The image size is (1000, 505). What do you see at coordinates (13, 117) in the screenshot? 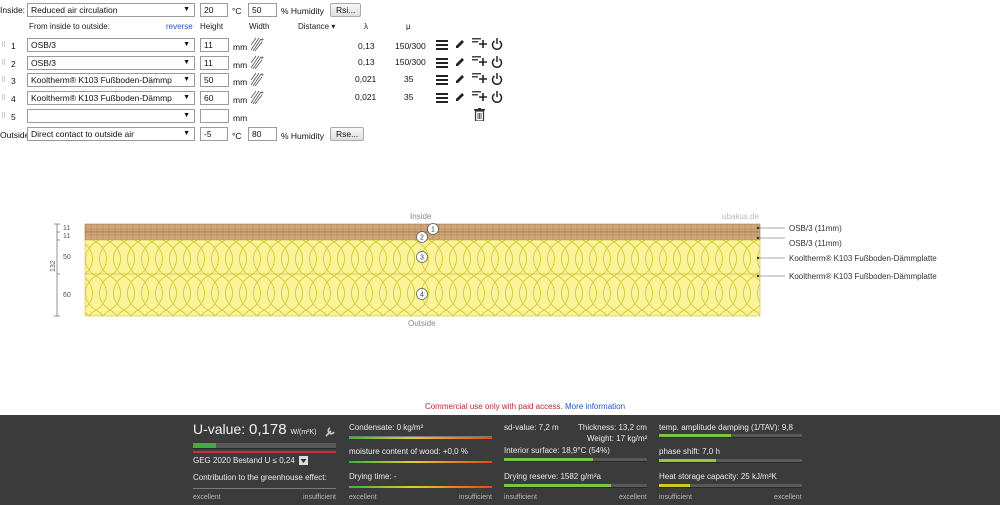
I see `layer-number: 5` at bounding box center [13, 117].